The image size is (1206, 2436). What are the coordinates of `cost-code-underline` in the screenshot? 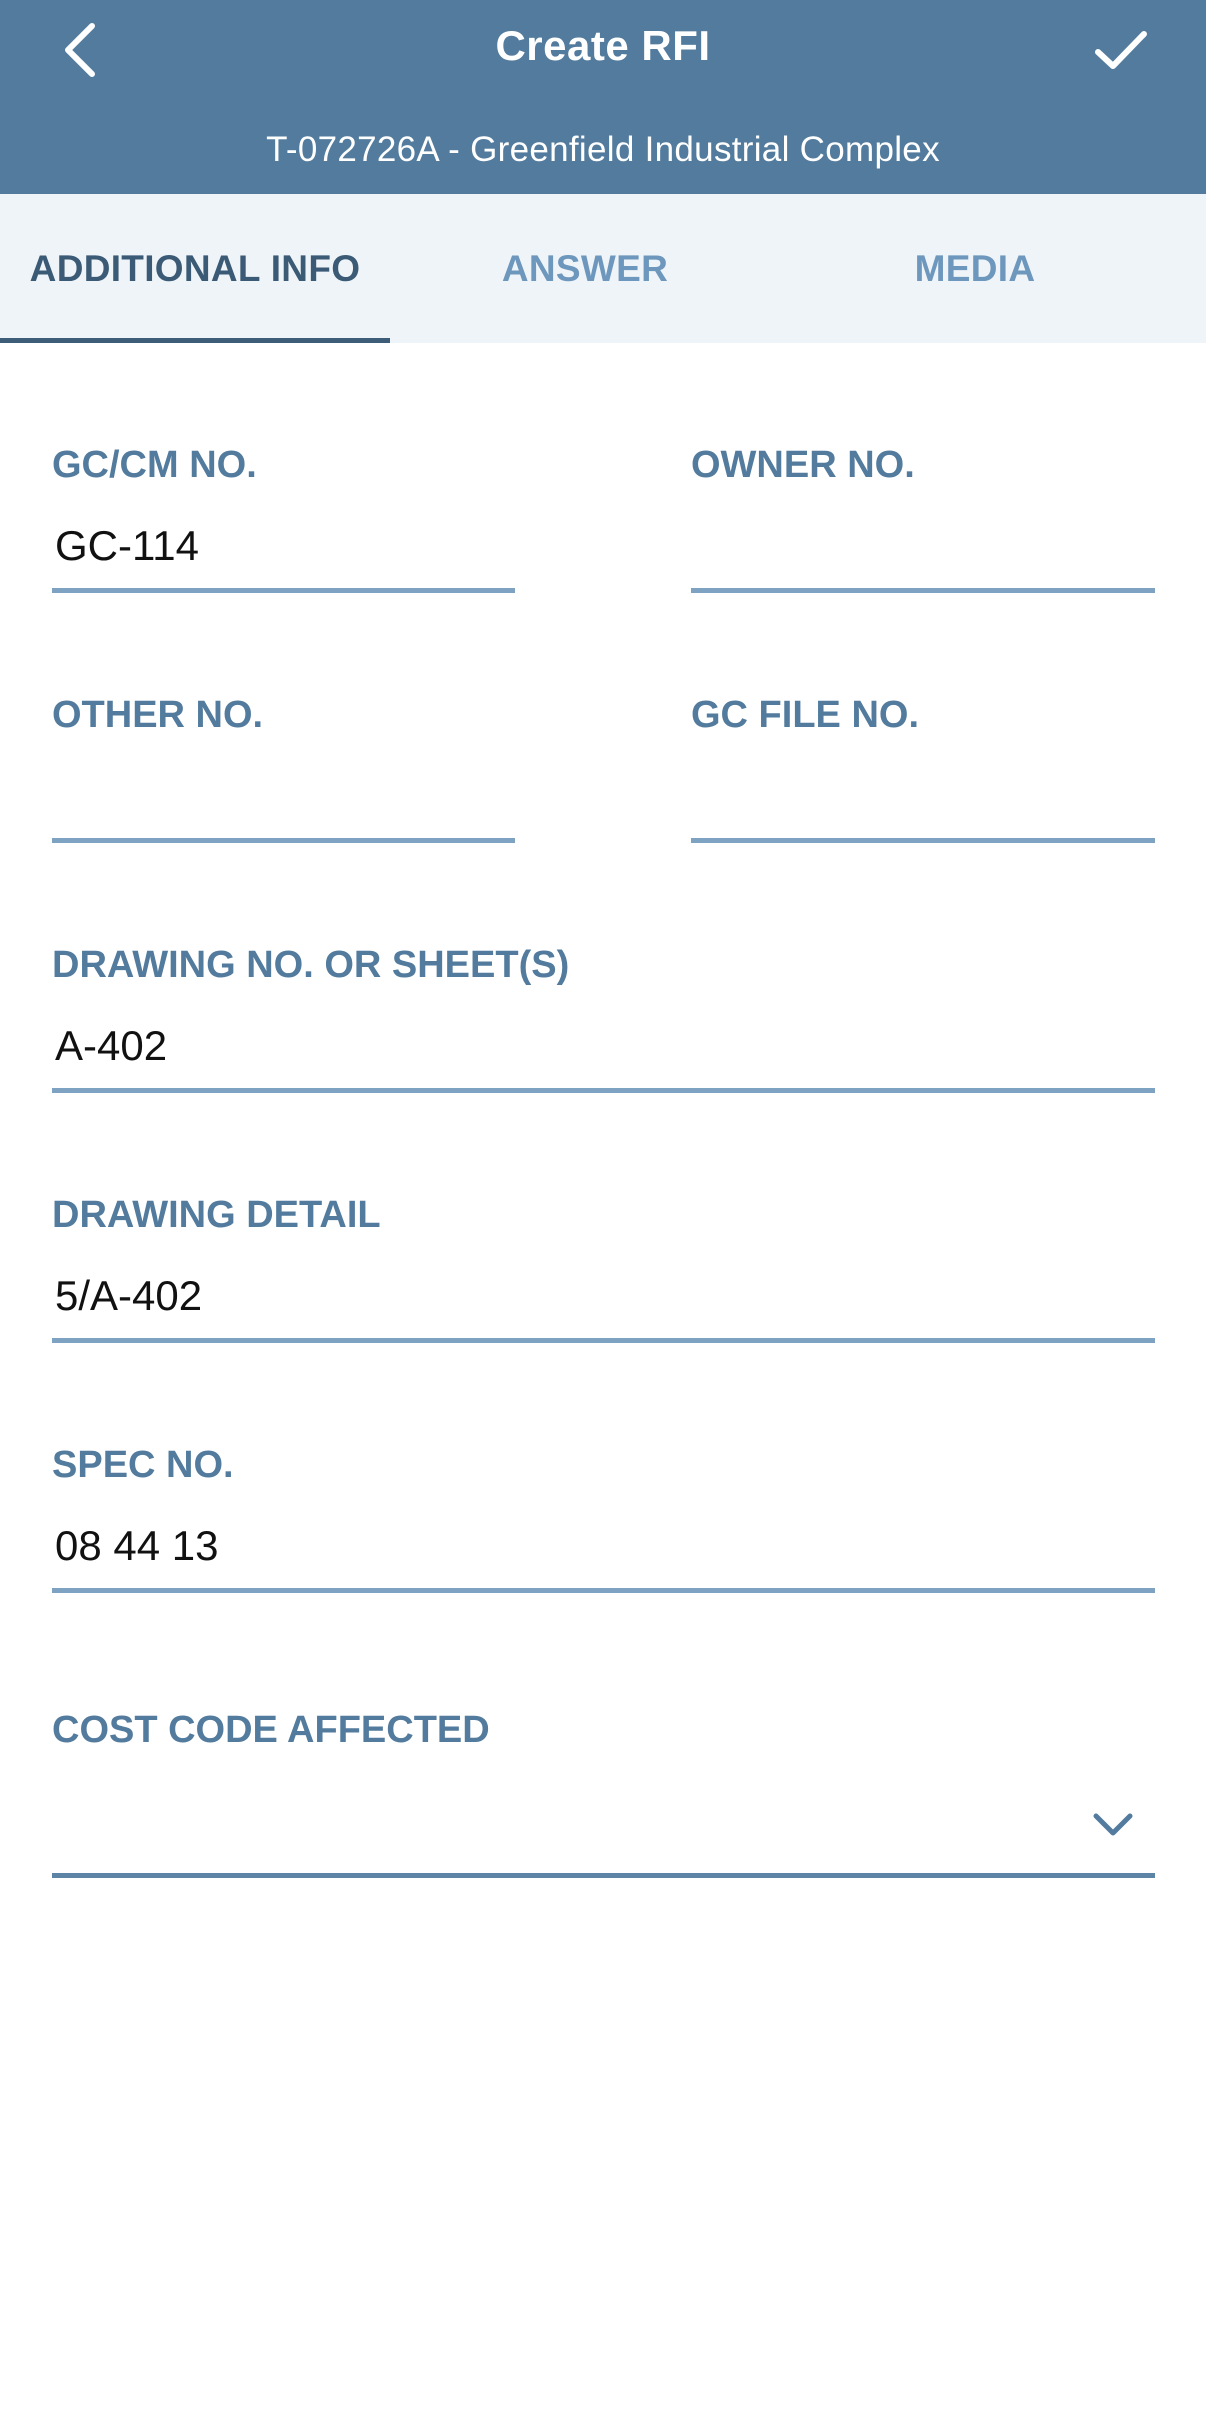 It's located at (603, 1875).